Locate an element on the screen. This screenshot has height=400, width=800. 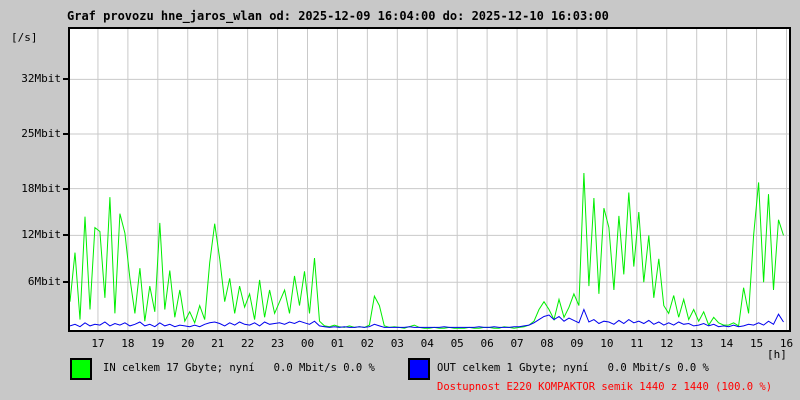
y-tick-label: 12Mbit is located at coordinates (41, 235).